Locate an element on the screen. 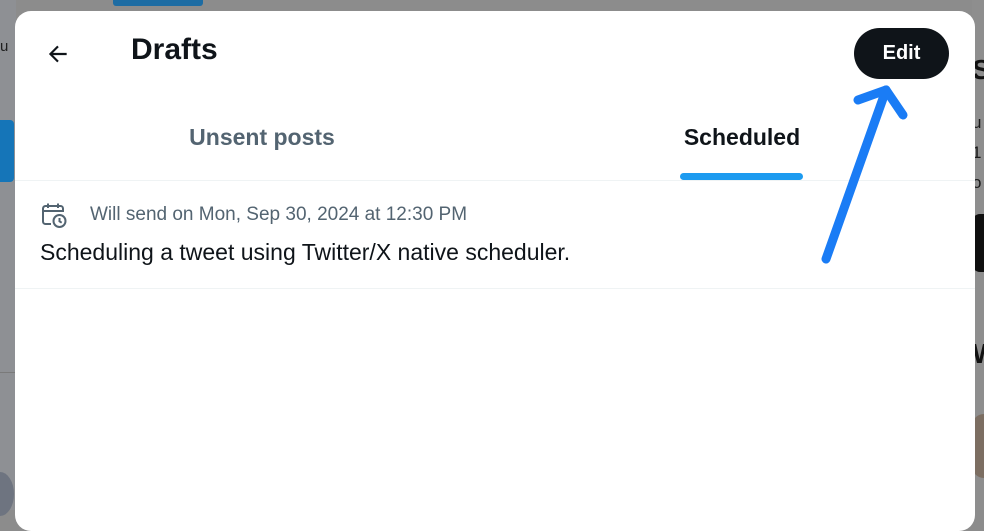  calendar-clock-icon is located at coordinates (54, 215).